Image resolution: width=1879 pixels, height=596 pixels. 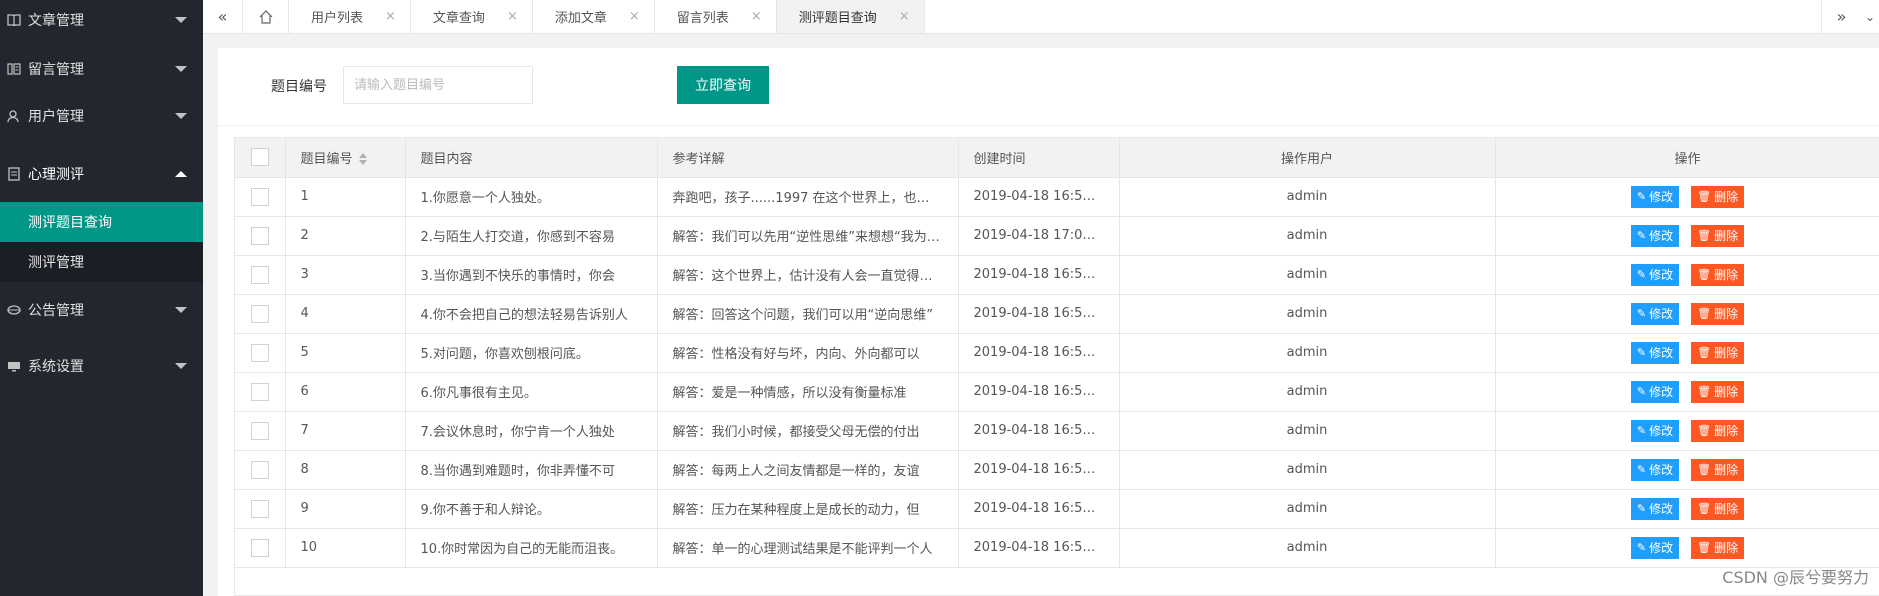 What do you see at coordinates (345, 470) in the screenshot?
I see `cell-id: 8` at bounding box center [345, 470].